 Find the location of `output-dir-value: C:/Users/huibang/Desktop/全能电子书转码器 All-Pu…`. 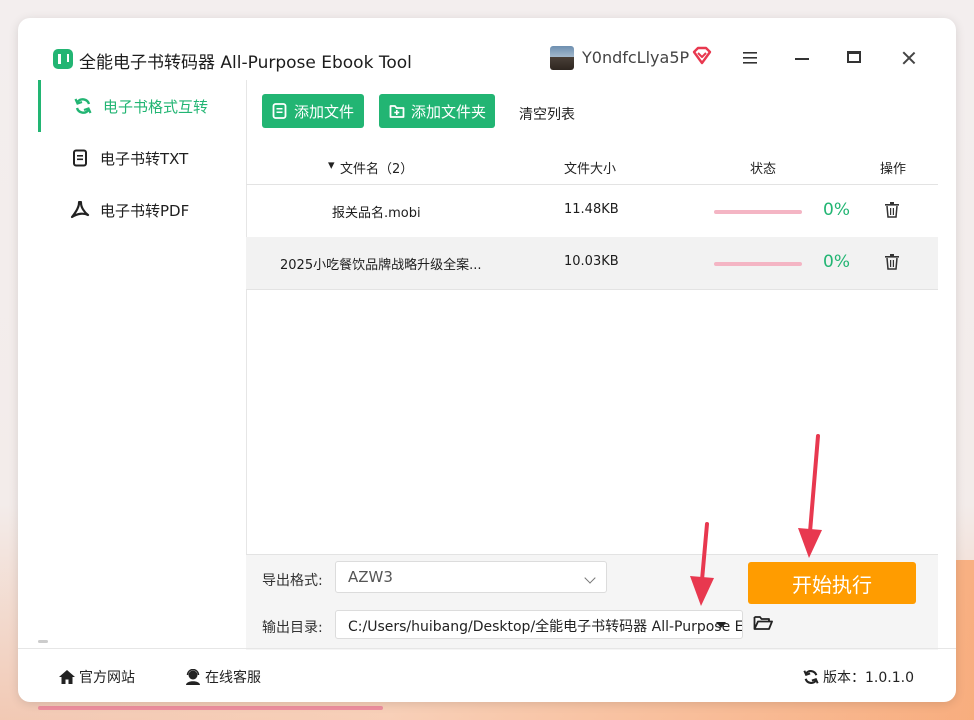

output-dir-value: C:/Users/huibang/Desktop/全能电子书转码器 All-Pu… is located at coordinates (545, 627).